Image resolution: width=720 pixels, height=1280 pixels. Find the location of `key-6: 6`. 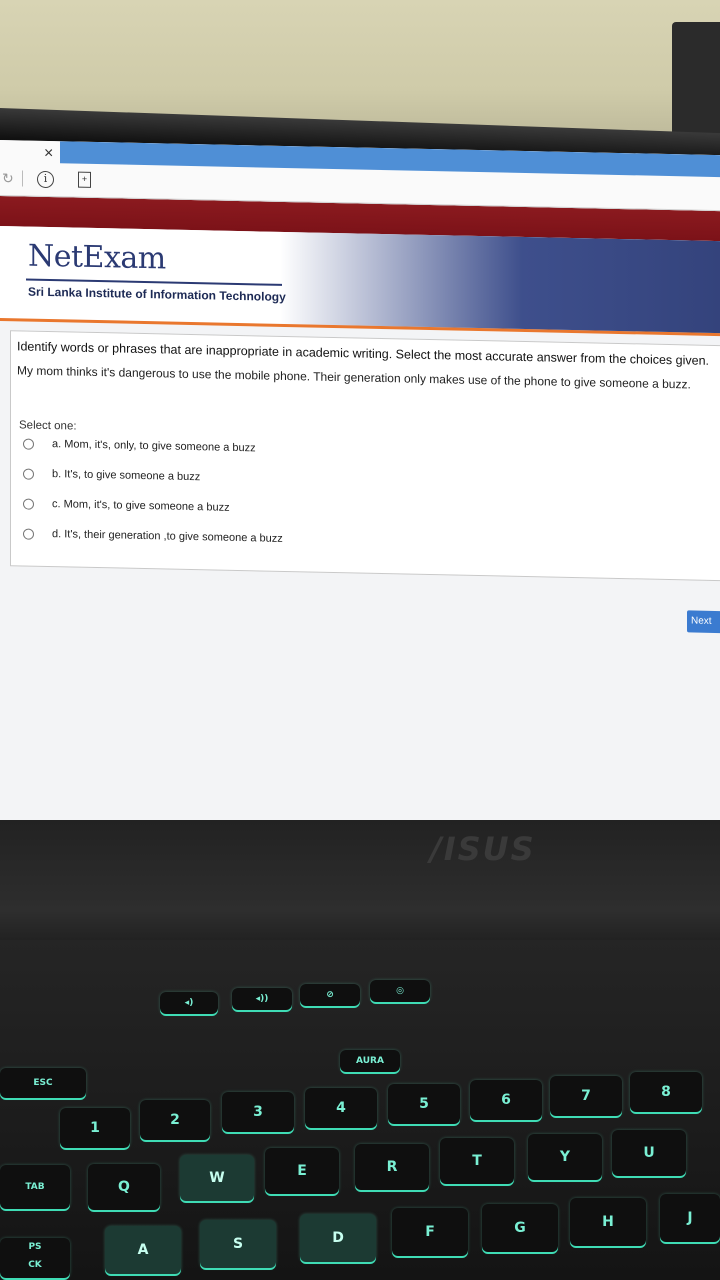

key-6: 6 is located at coordinates (506, 1100).